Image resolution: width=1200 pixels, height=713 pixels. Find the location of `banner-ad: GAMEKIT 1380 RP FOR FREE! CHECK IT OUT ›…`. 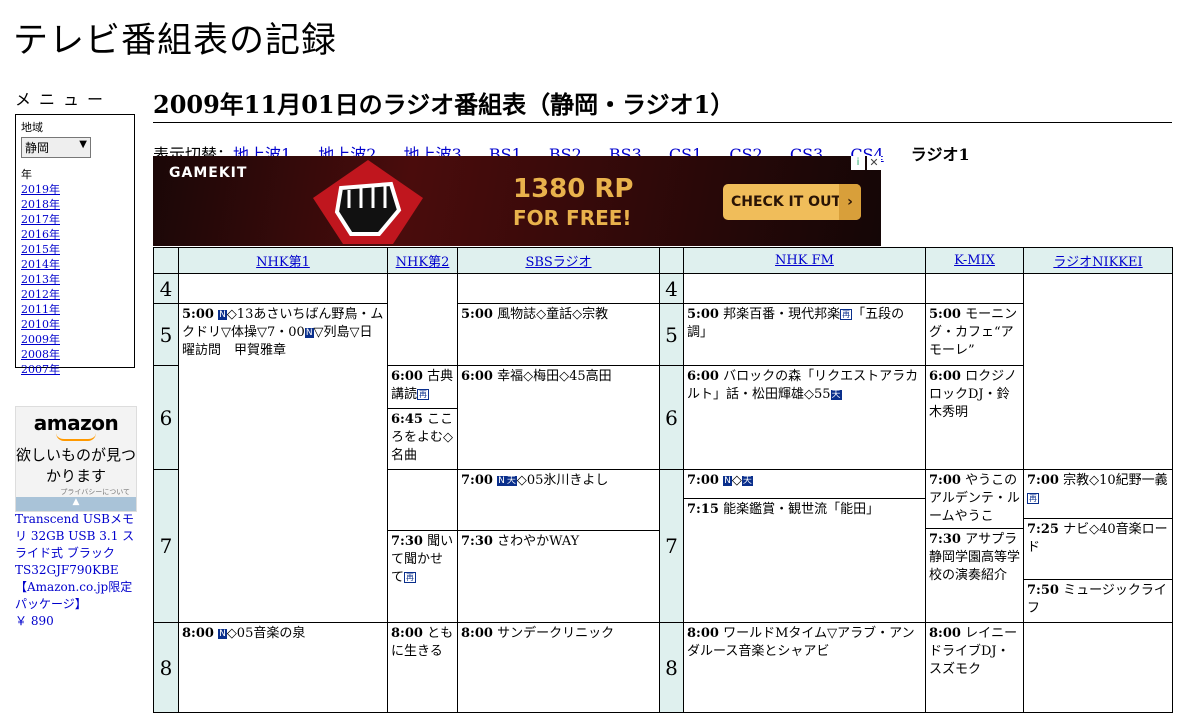

banner-ad: GAMEKIT 1380 RP FOR FREE! CHECK IT OUT ›… is located at coordinates (517, 201).